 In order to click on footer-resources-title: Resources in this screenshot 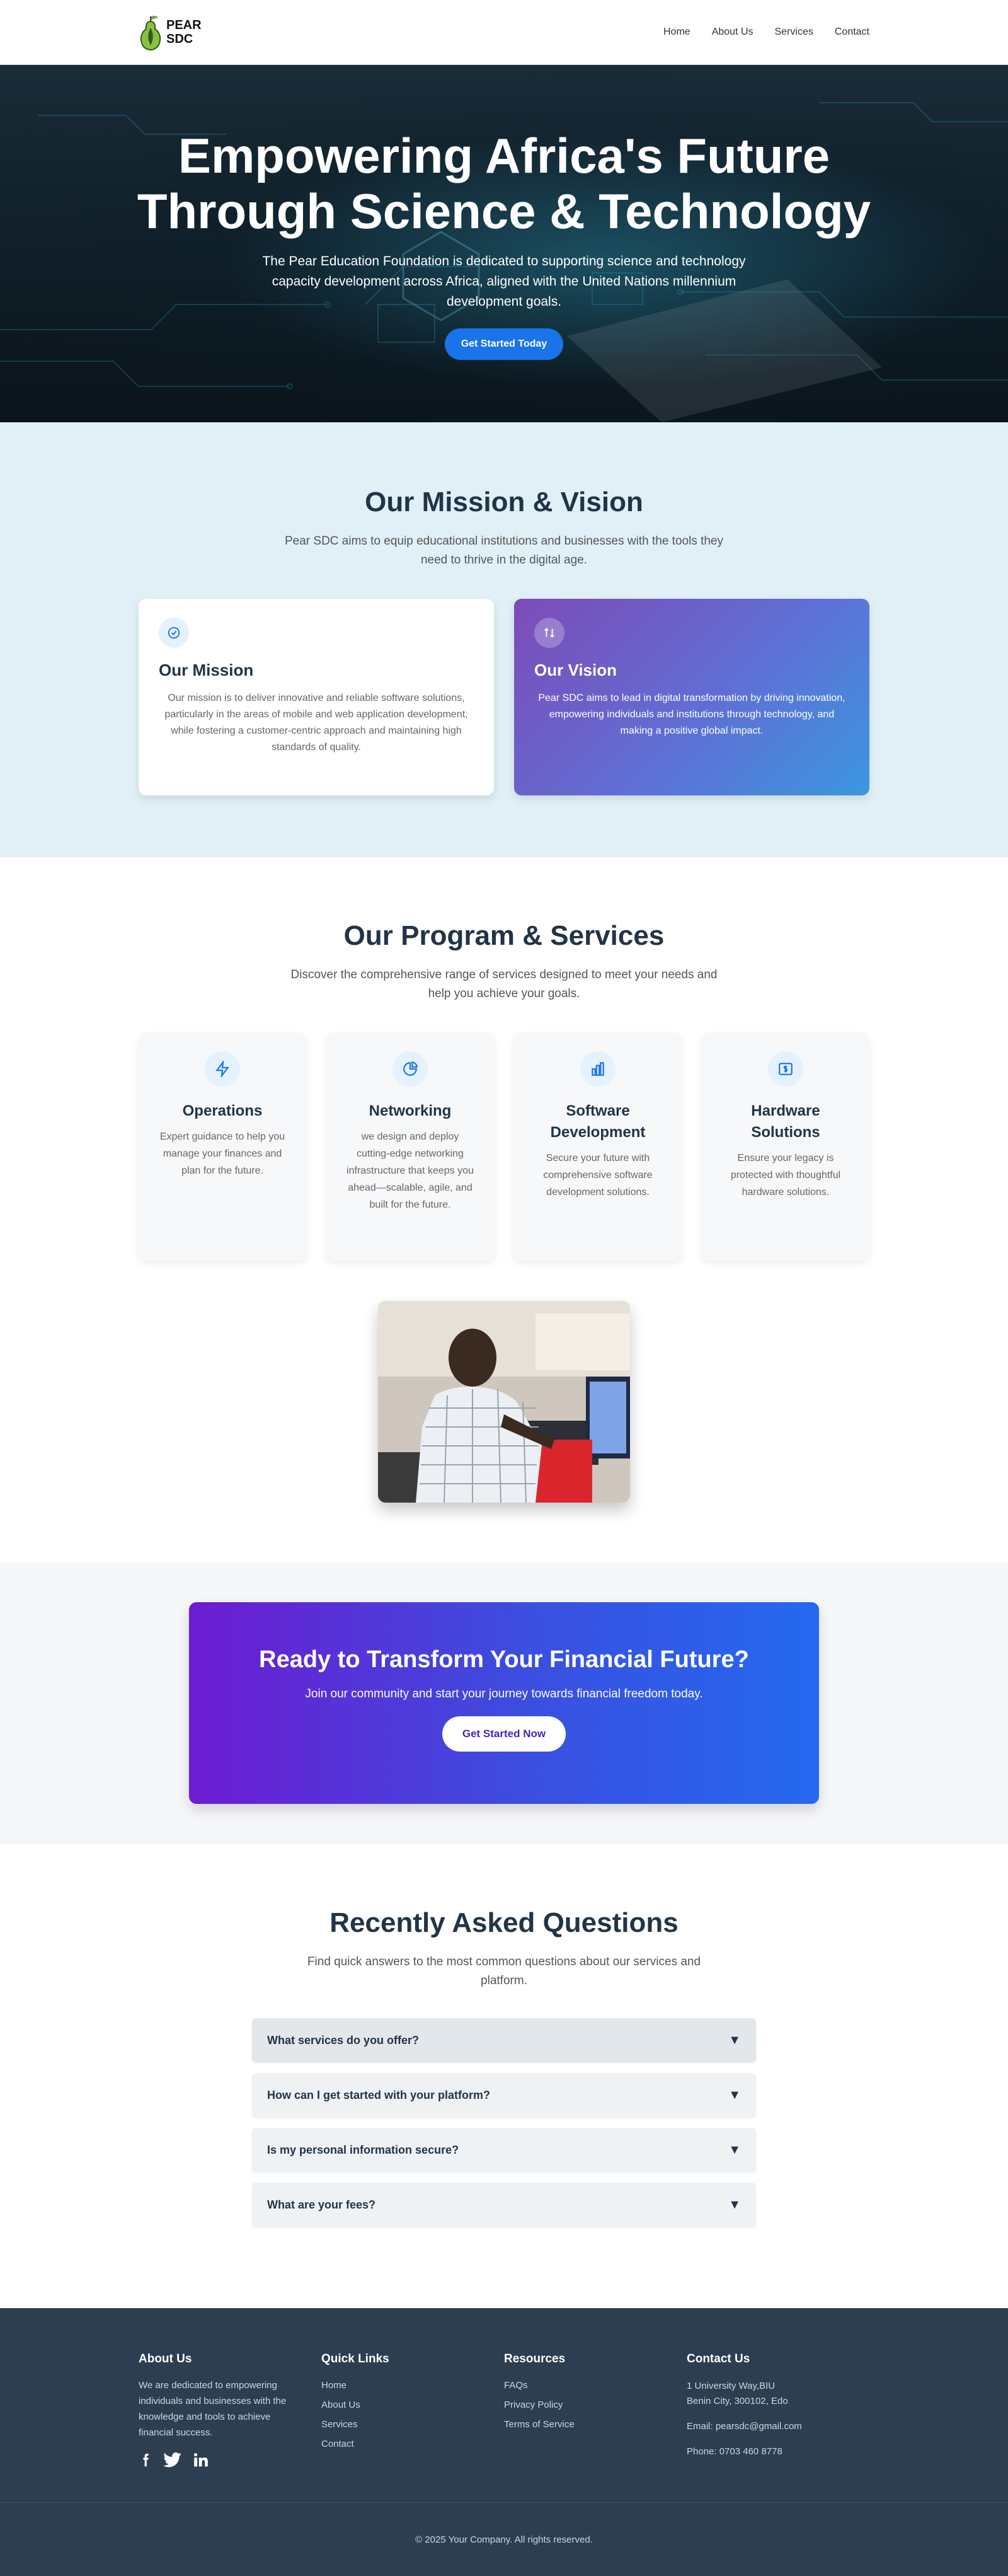, I will do `click(535, 2358)`.